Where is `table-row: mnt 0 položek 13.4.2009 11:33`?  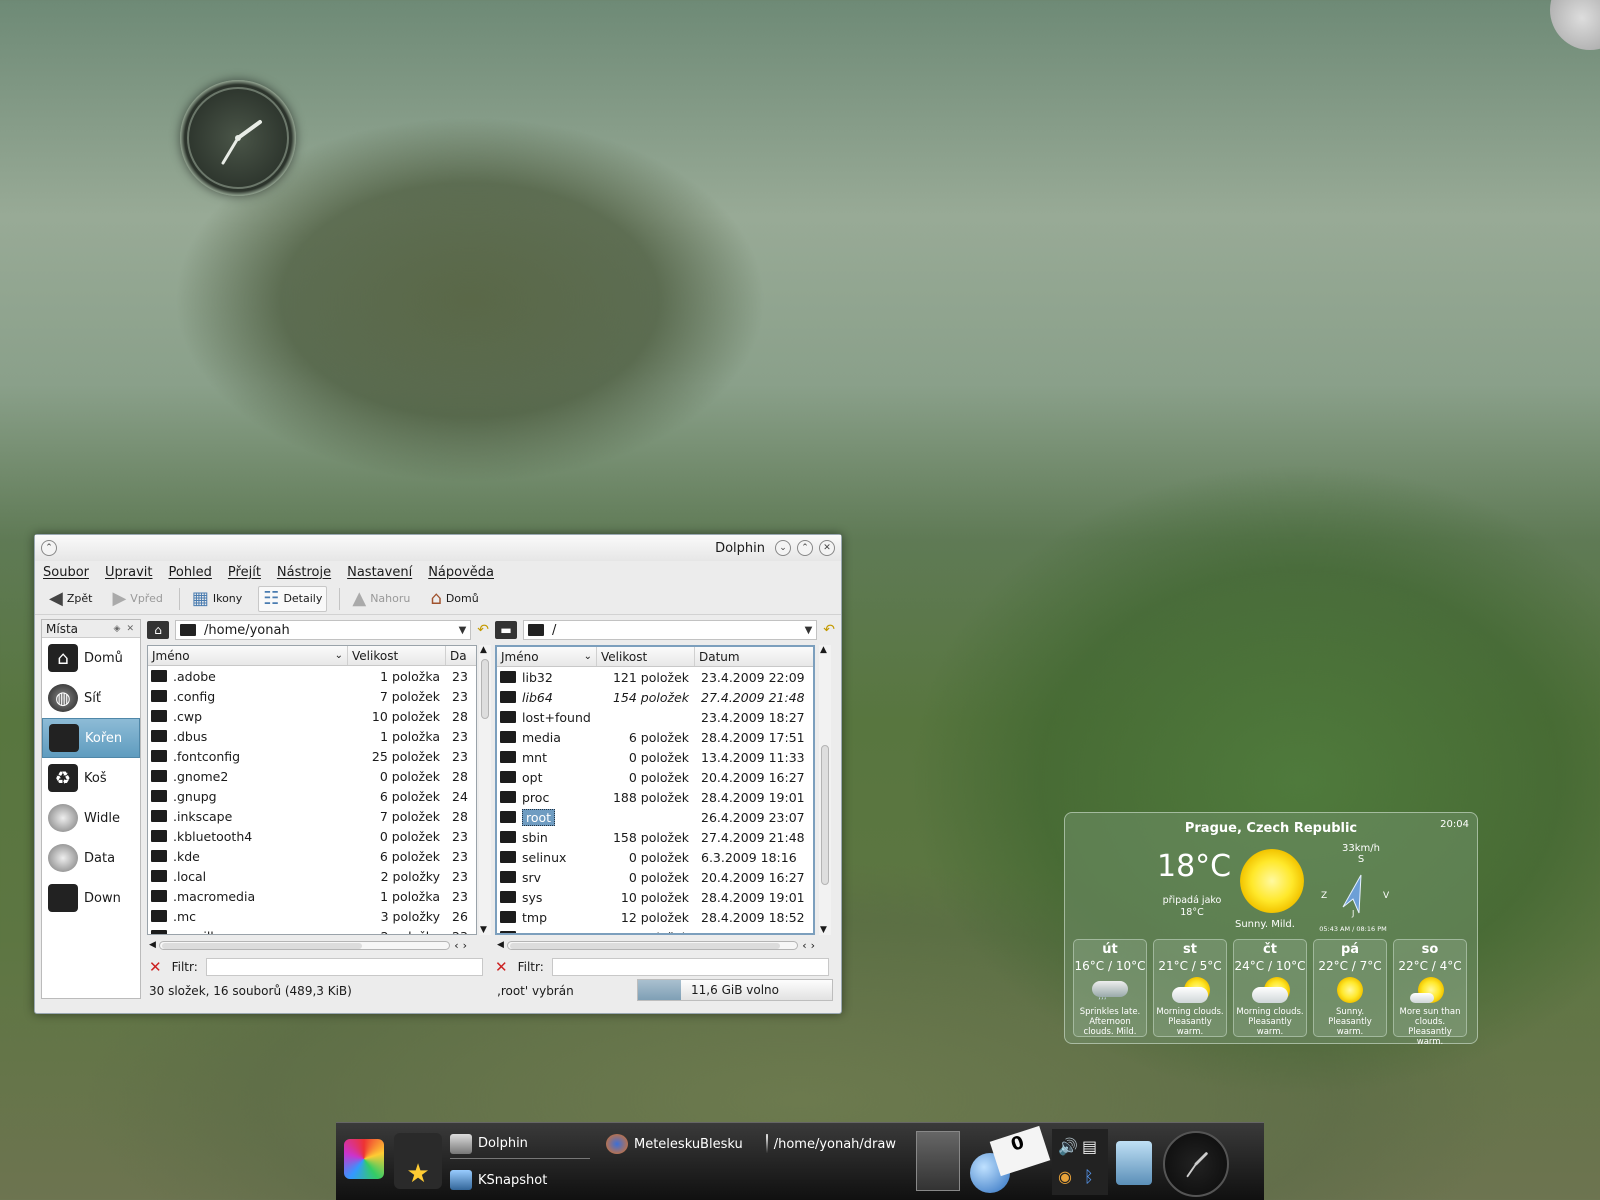
table-row: mnt 0 položek 13.4.2009 11:33 is located at coordinates (655, 757).